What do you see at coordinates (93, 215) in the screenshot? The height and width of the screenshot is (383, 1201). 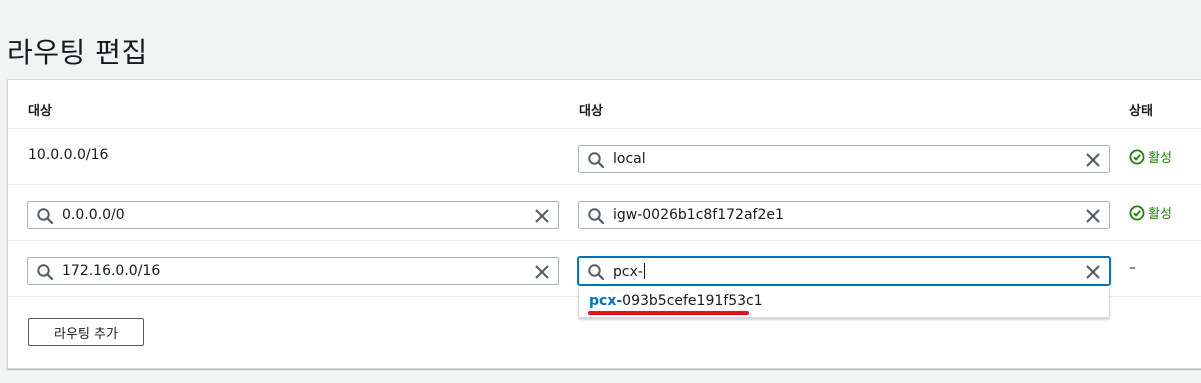 I see `destination-input-value: 0.0.0.0/0` at bounding box center [93, 215].